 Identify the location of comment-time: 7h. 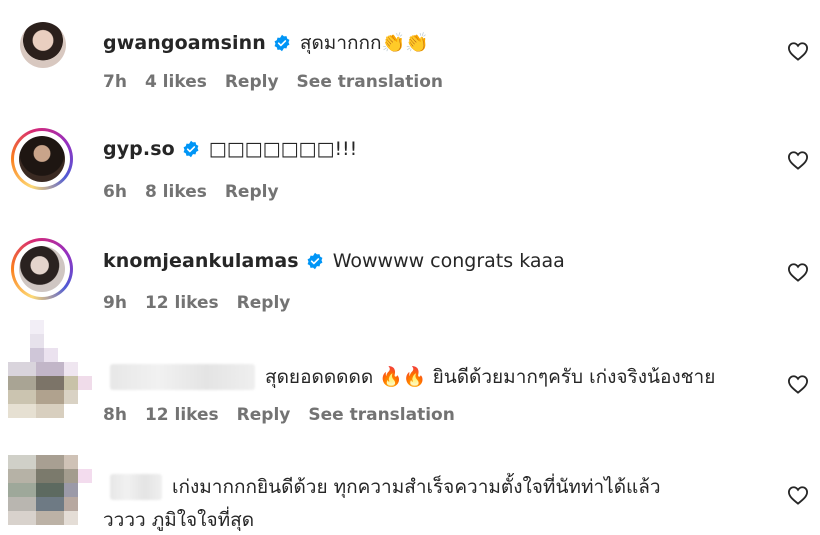
(115, 82).